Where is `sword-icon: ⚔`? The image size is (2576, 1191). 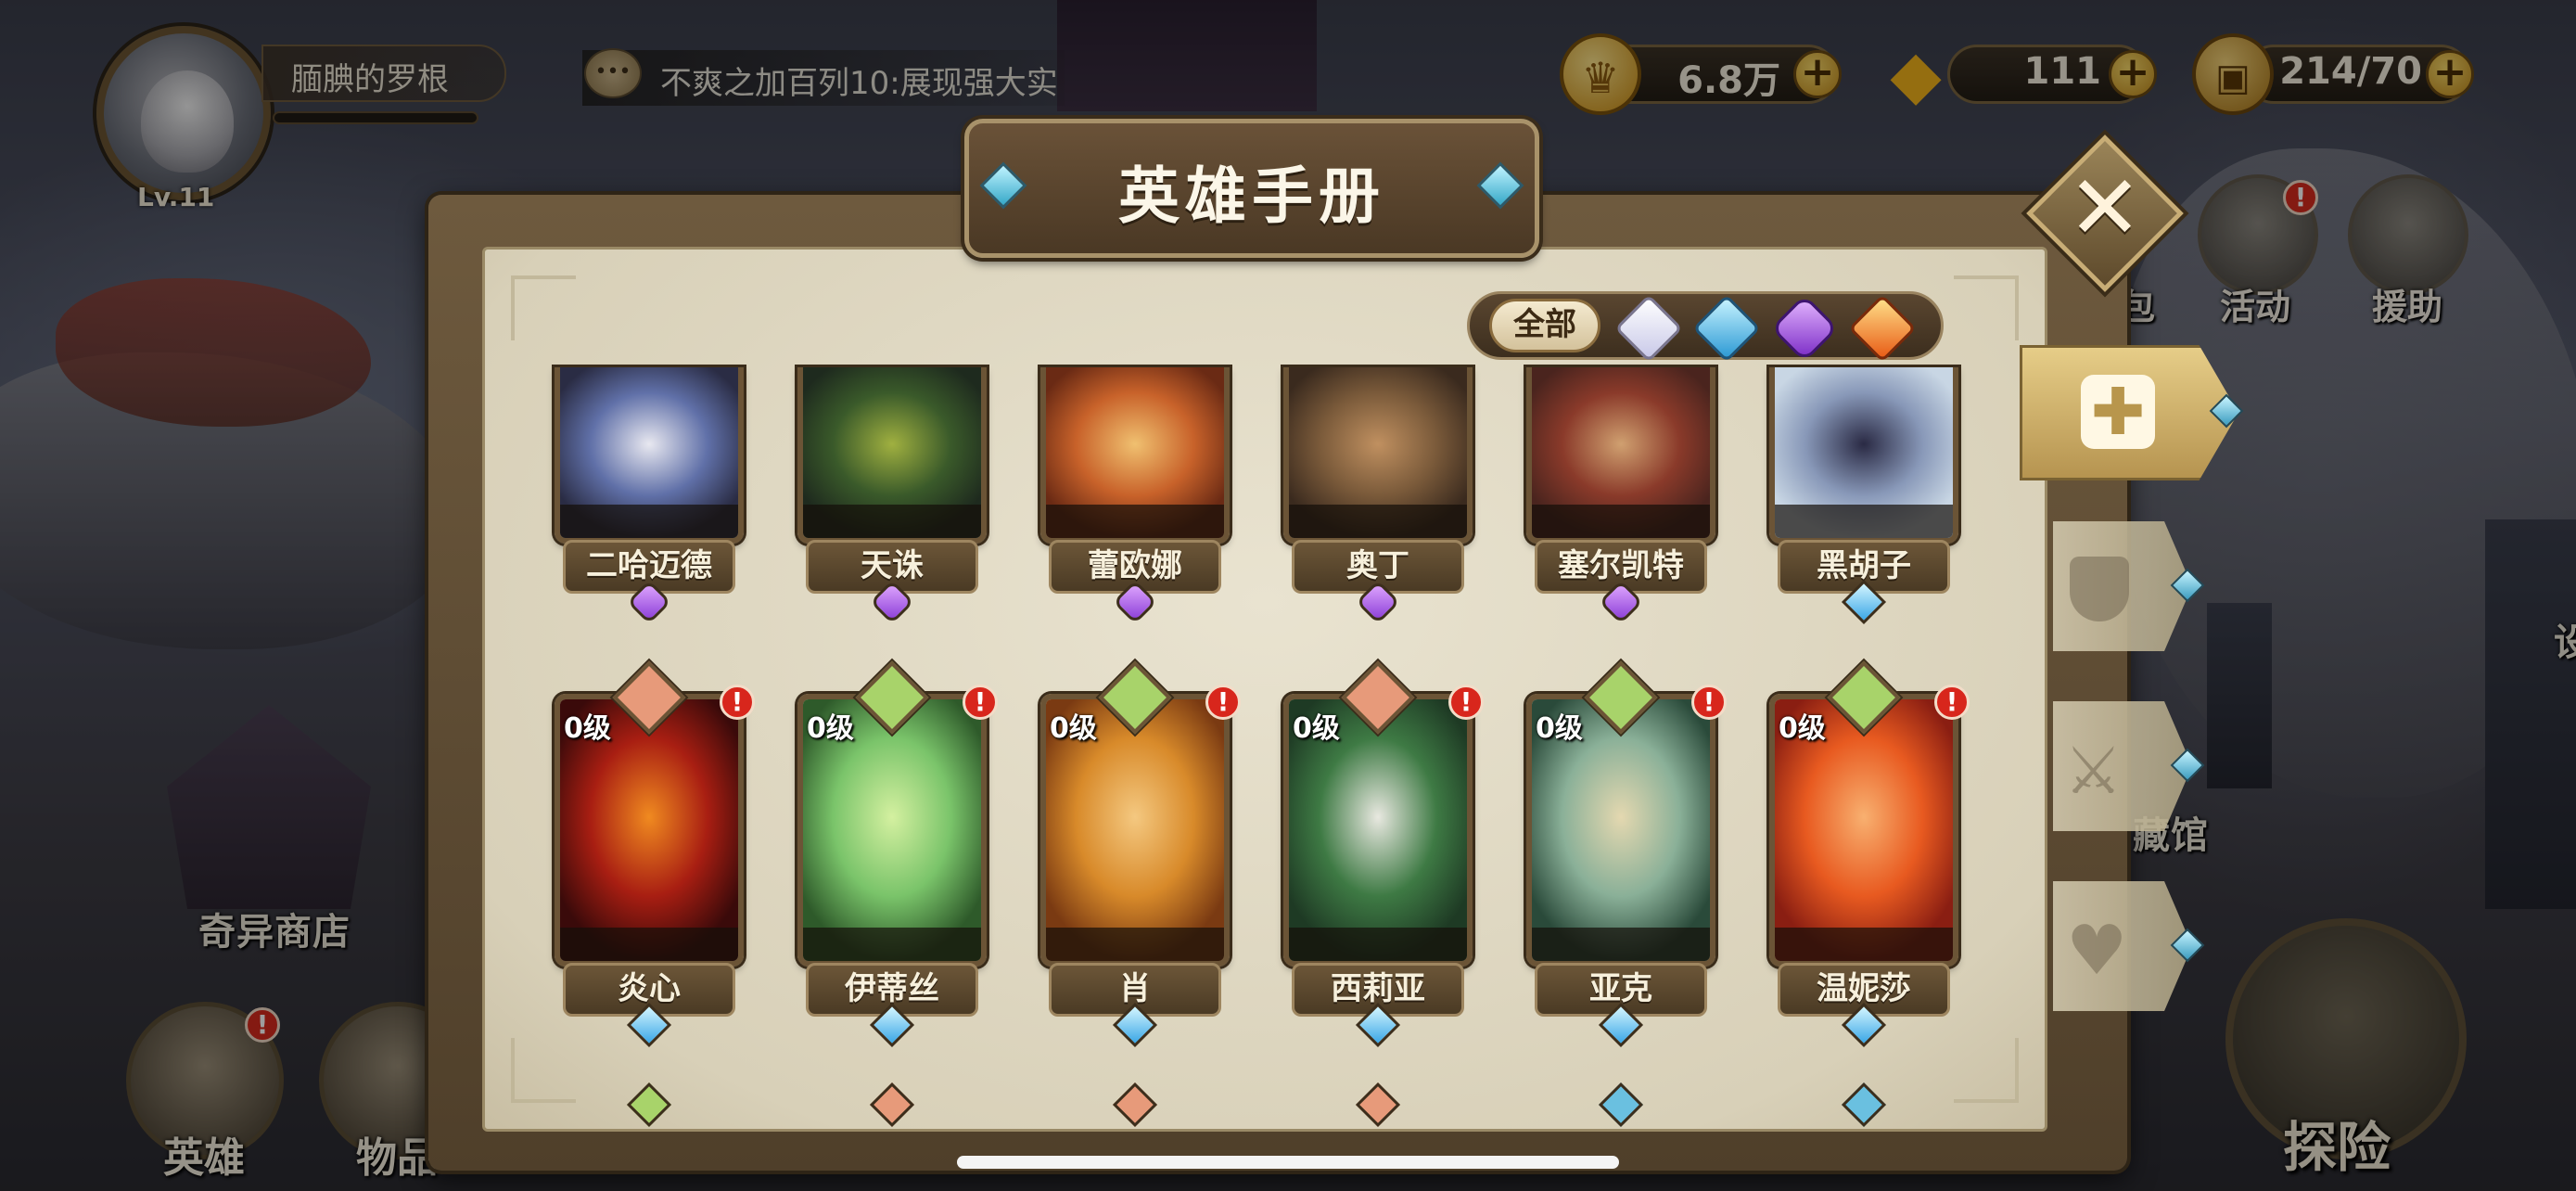
sword-icon: ⚔ is located at coordinates (2093, 771).